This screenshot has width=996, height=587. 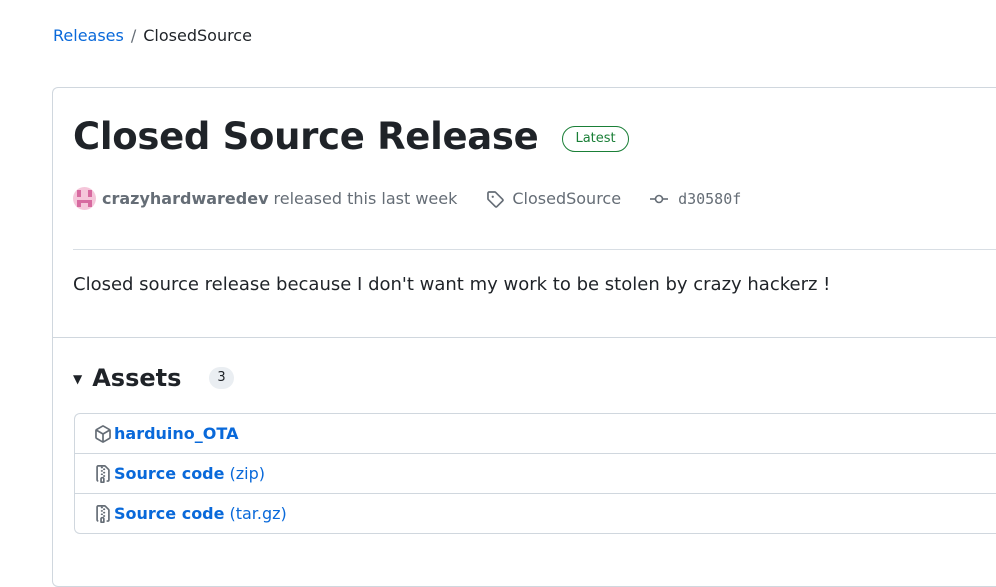 I want to click on avatar, so click(x=84, y=198).